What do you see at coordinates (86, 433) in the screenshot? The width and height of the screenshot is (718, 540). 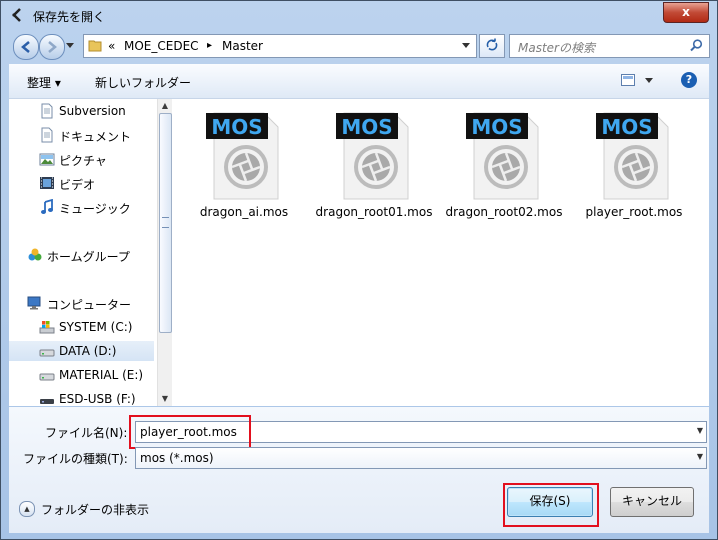 I see `filename-label: ファイル名(N):` at bounding box center [86, 433].